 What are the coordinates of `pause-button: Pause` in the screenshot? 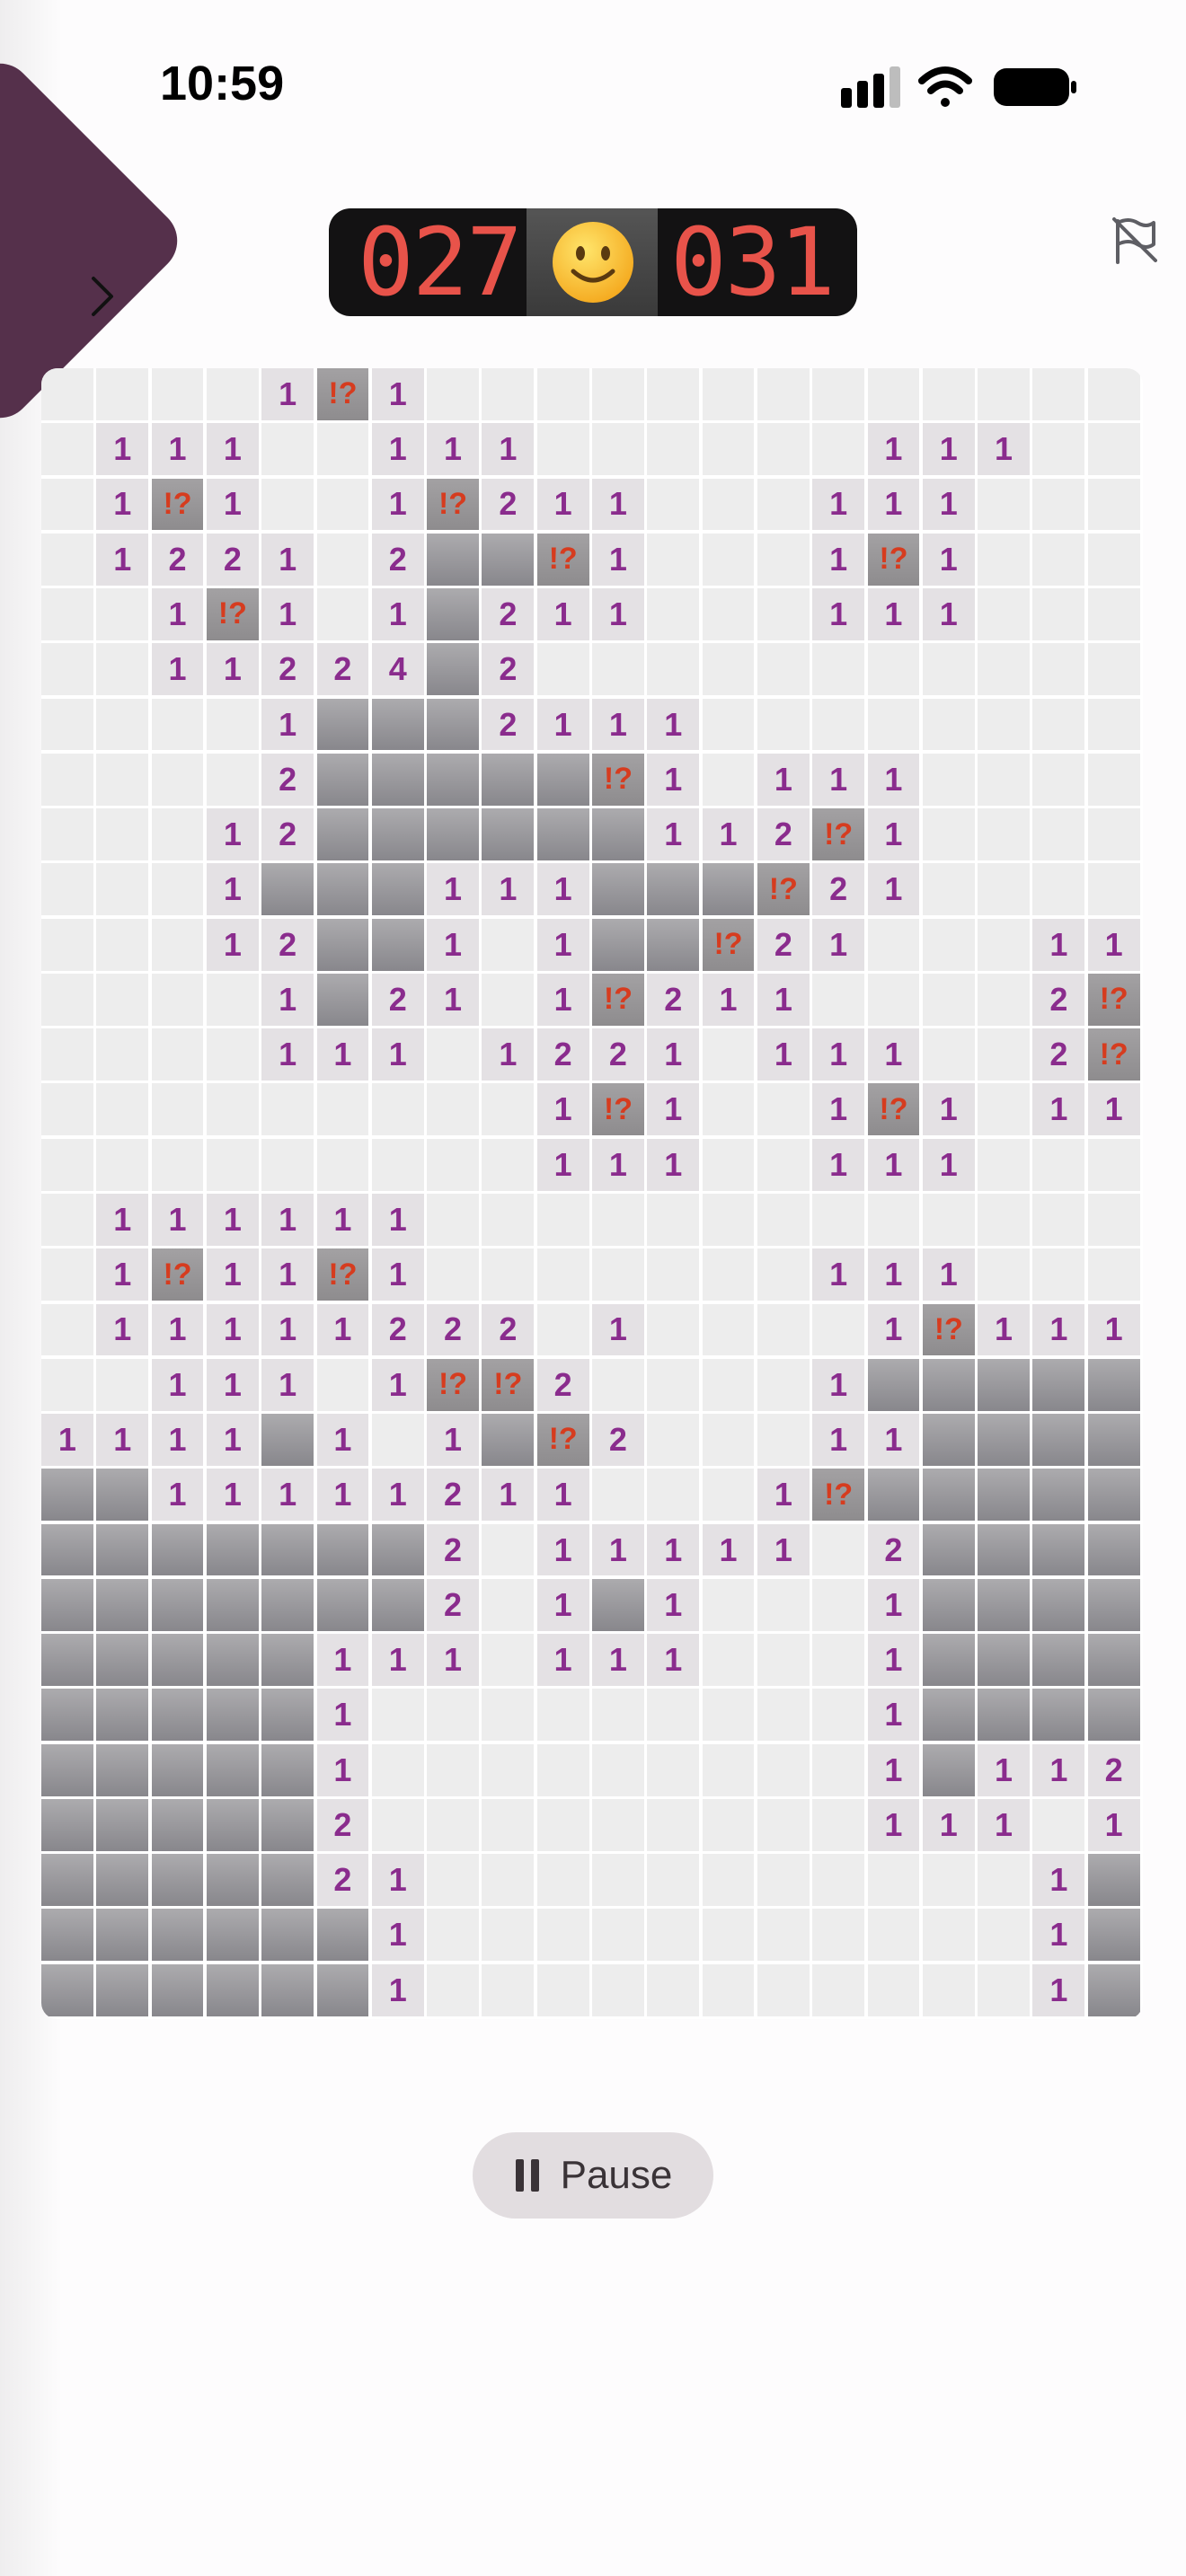 It's located at (593, 2175).